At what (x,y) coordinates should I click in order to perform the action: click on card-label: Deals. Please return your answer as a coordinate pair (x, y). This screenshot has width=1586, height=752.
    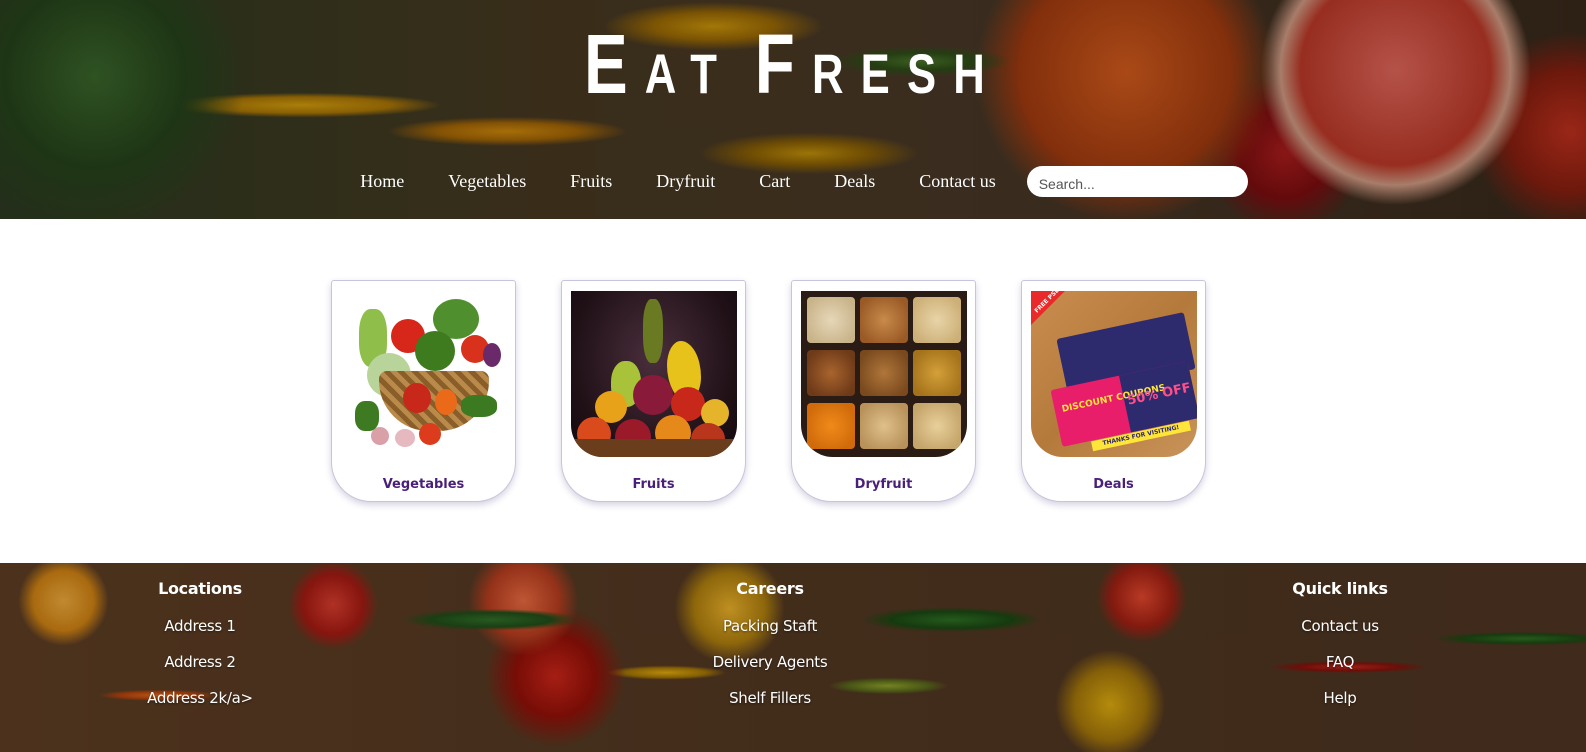
    Looking at the image, I should click on (1113, 484).